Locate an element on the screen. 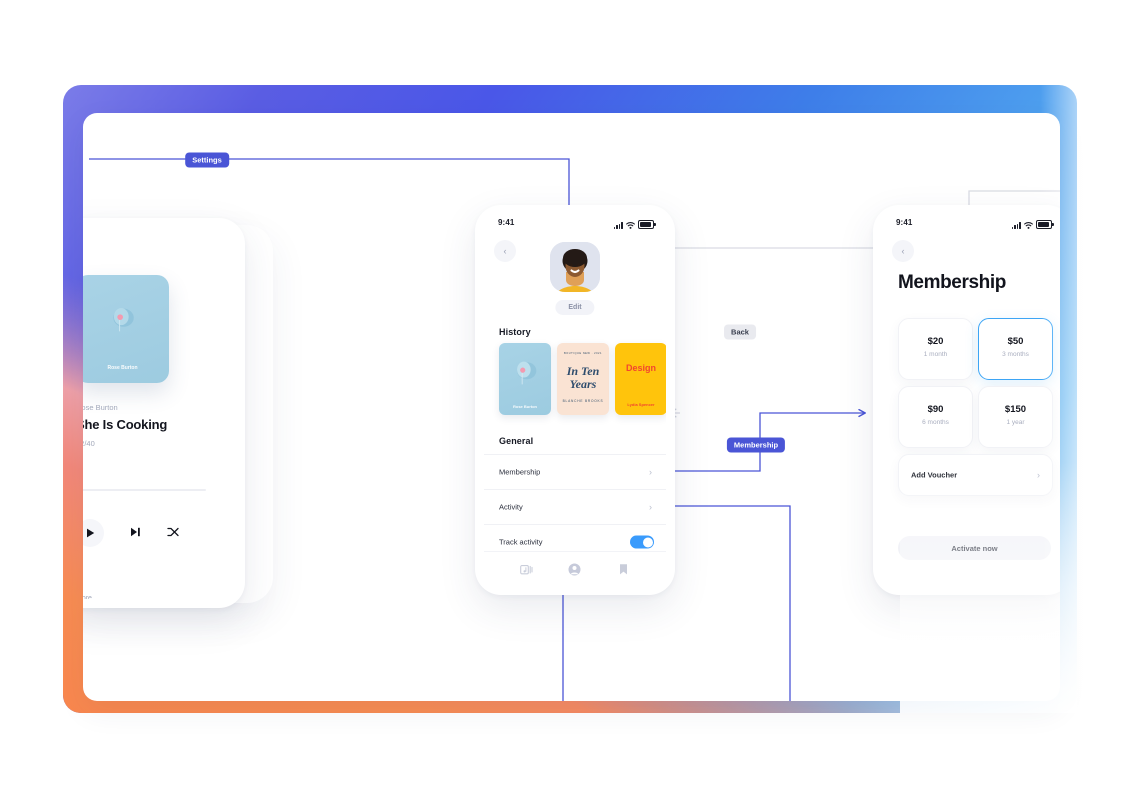 Image resolution: width=1142 pixels, height=791 pixels. next-icon is located at coordinates (135, 532).